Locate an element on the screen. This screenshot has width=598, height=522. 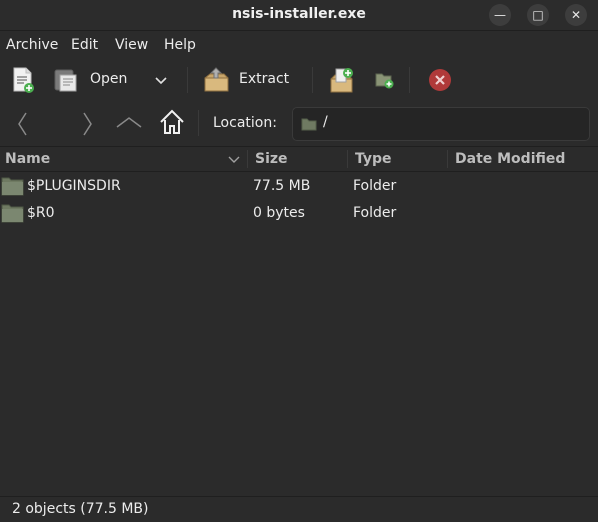
extract-button is located at coordinates (216, 80).